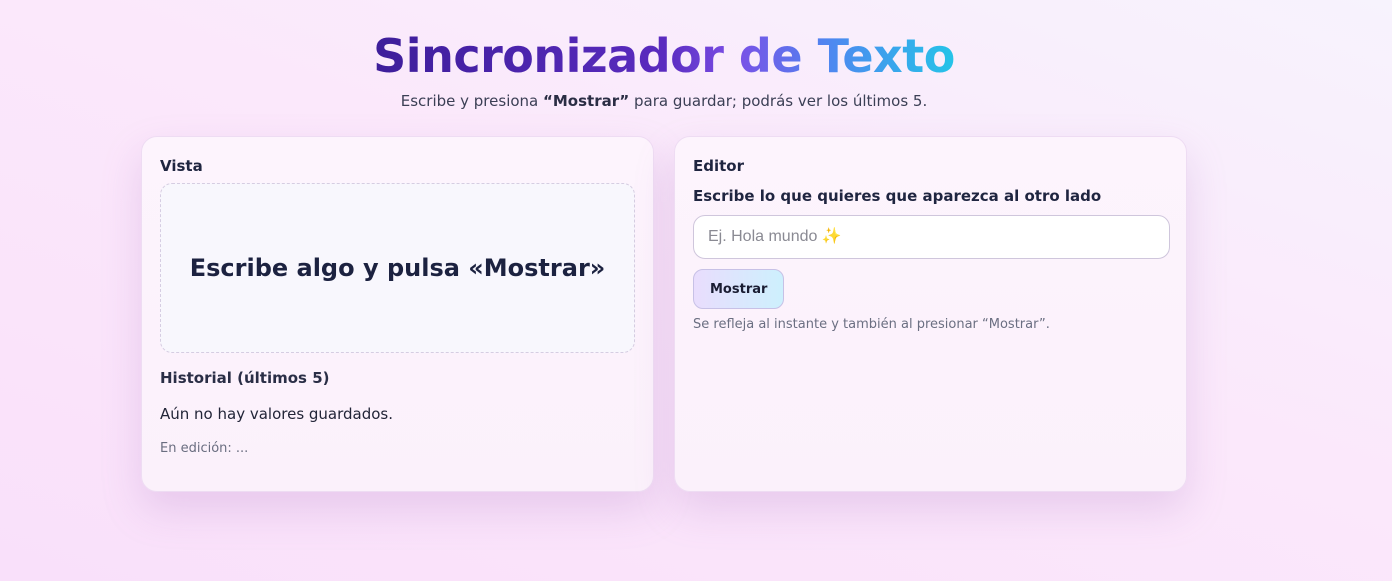 The width and height of the screenshot is (1392, 581). Describe the element at coordinates (245, 378) in the screenshot. I see `history-title: Historial (últimos 5)` at that location.